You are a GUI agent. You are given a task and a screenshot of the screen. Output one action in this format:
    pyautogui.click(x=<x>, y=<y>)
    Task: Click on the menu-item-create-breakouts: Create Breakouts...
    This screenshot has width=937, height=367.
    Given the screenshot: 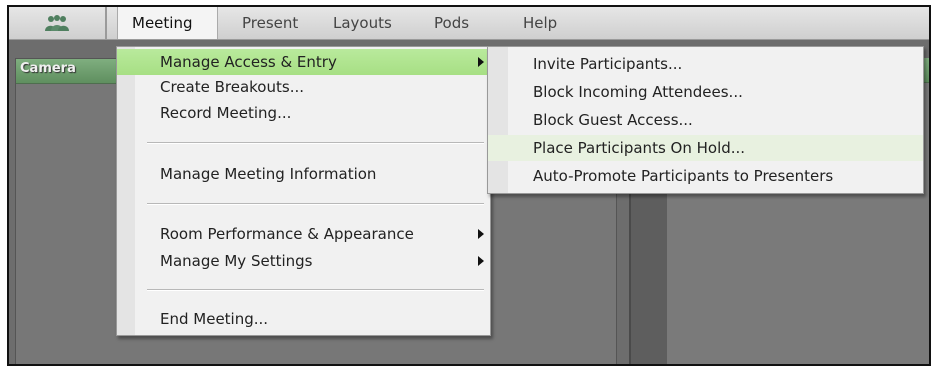 What is the action you would take?
    pyautogui.click(x=303, y=87)
    